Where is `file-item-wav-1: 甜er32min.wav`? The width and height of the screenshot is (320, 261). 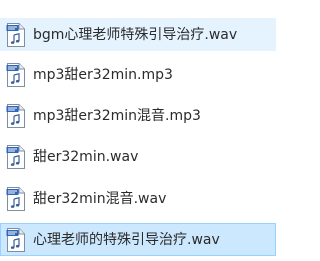
file-item-wav-1: 甜er32min.wav is located at coordinates (138, 156).